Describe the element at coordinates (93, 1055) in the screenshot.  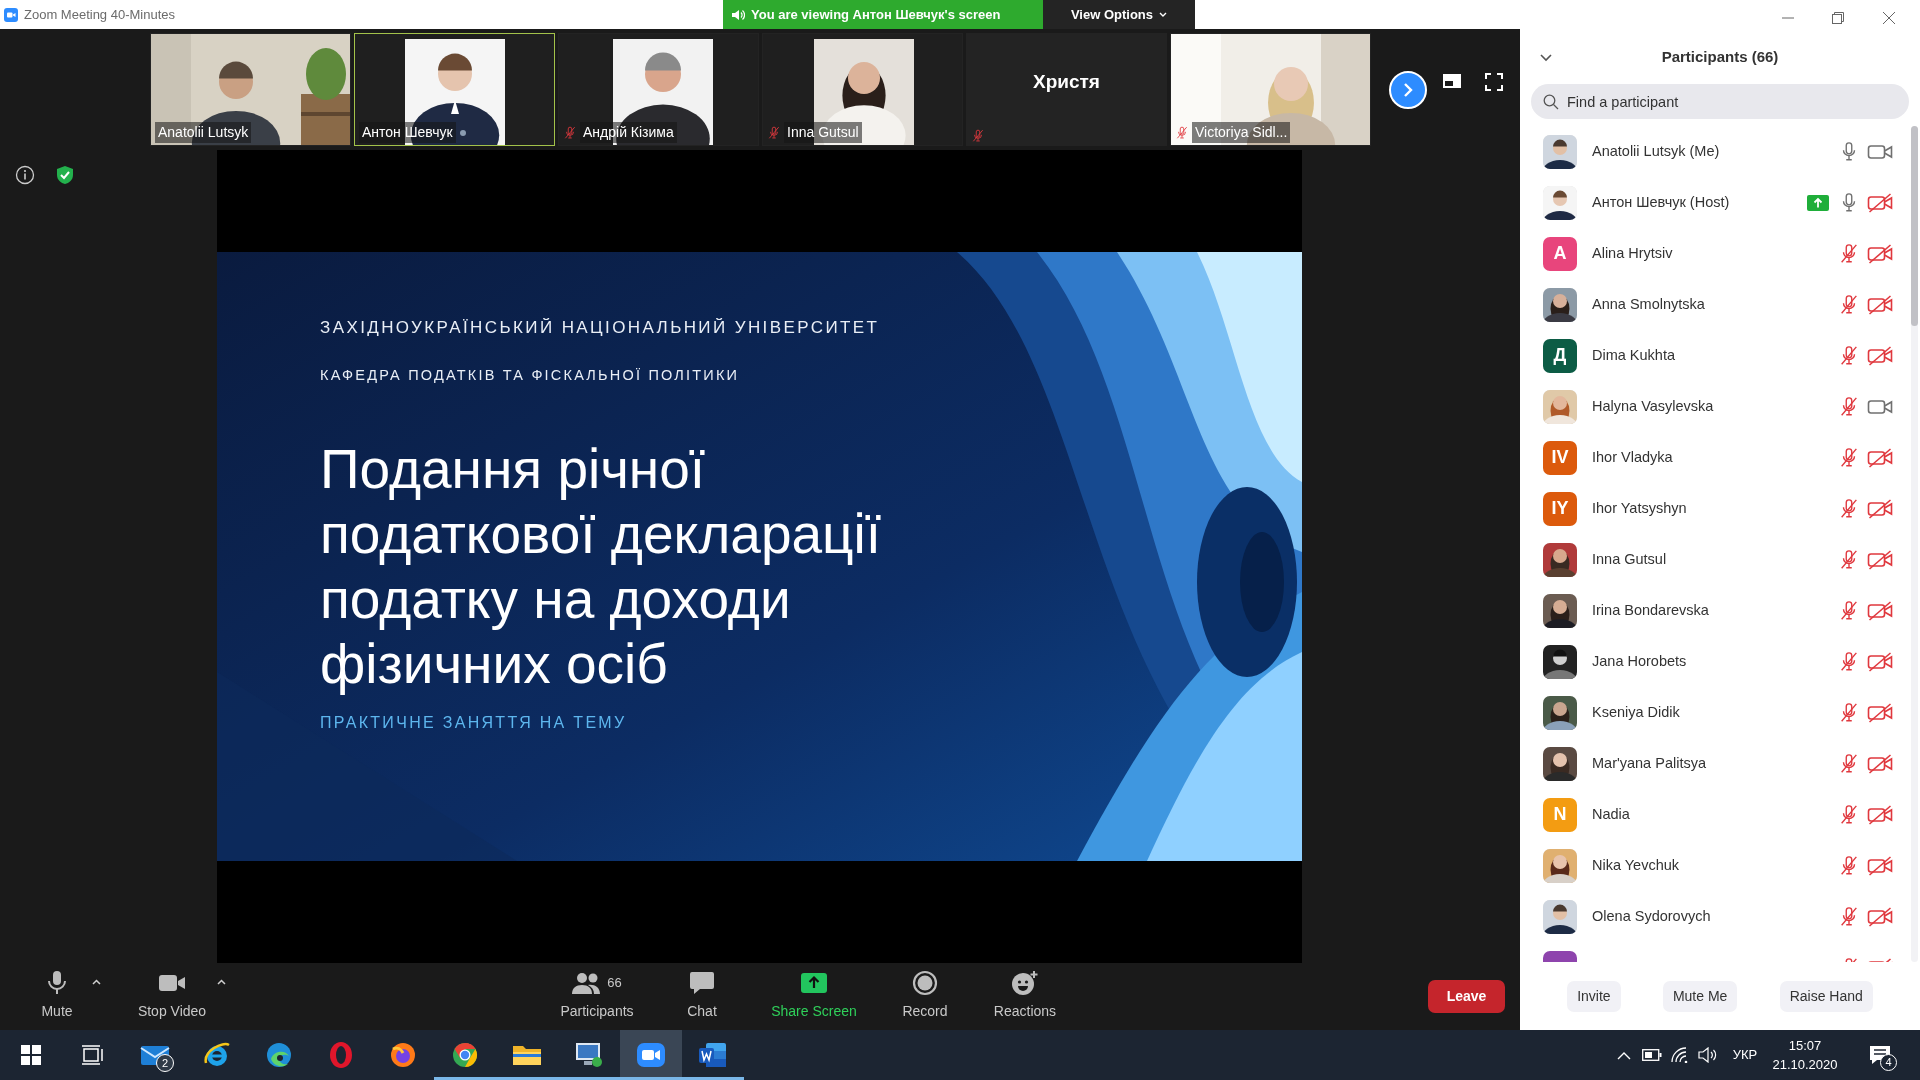
I see `task-view-icon` at that location.